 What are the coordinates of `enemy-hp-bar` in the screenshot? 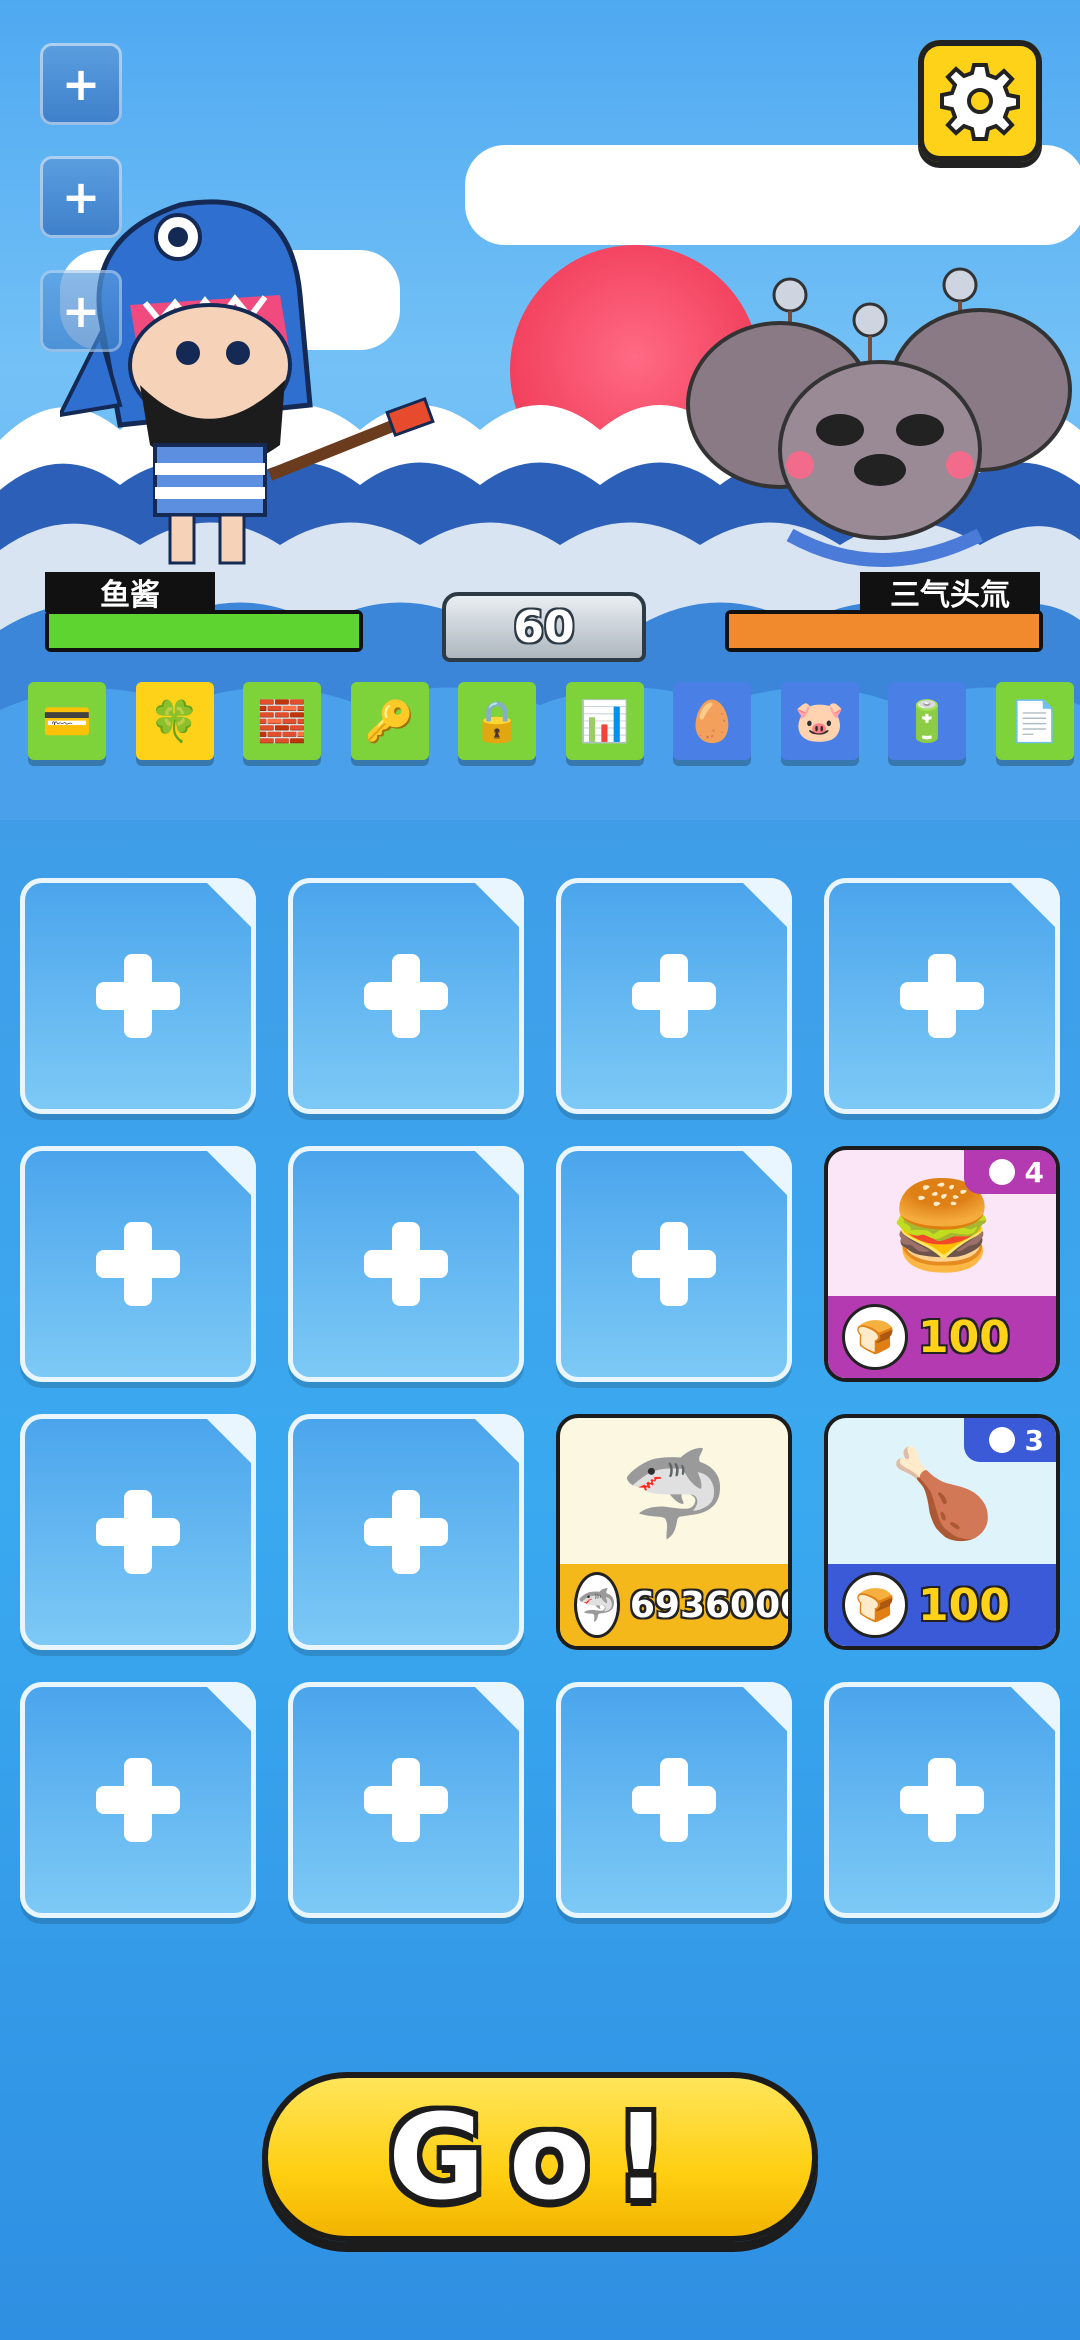 It's located at (884, 631).